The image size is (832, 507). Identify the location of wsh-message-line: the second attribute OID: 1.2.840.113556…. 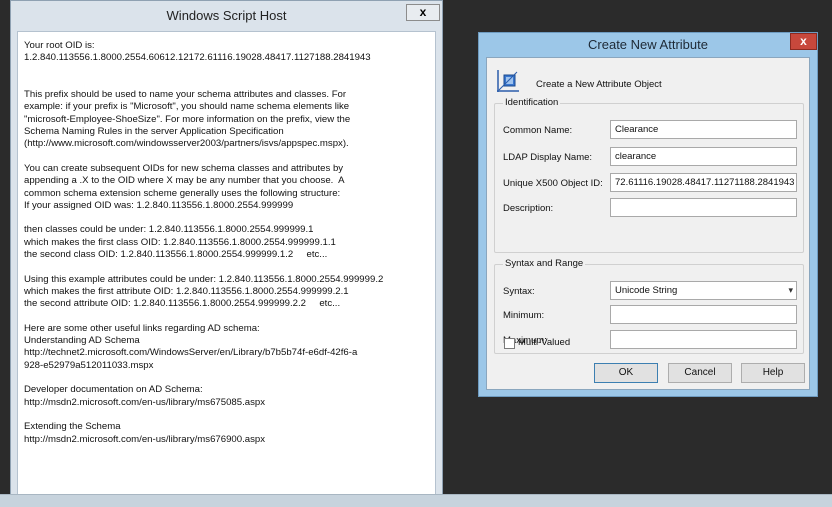
(182, 304).